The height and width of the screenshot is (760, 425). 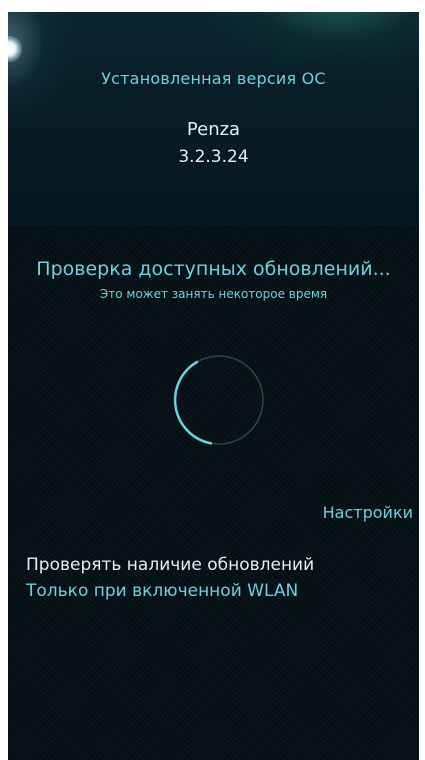 I want to click on busy-spinner-icon, so click(x=218, y=400).